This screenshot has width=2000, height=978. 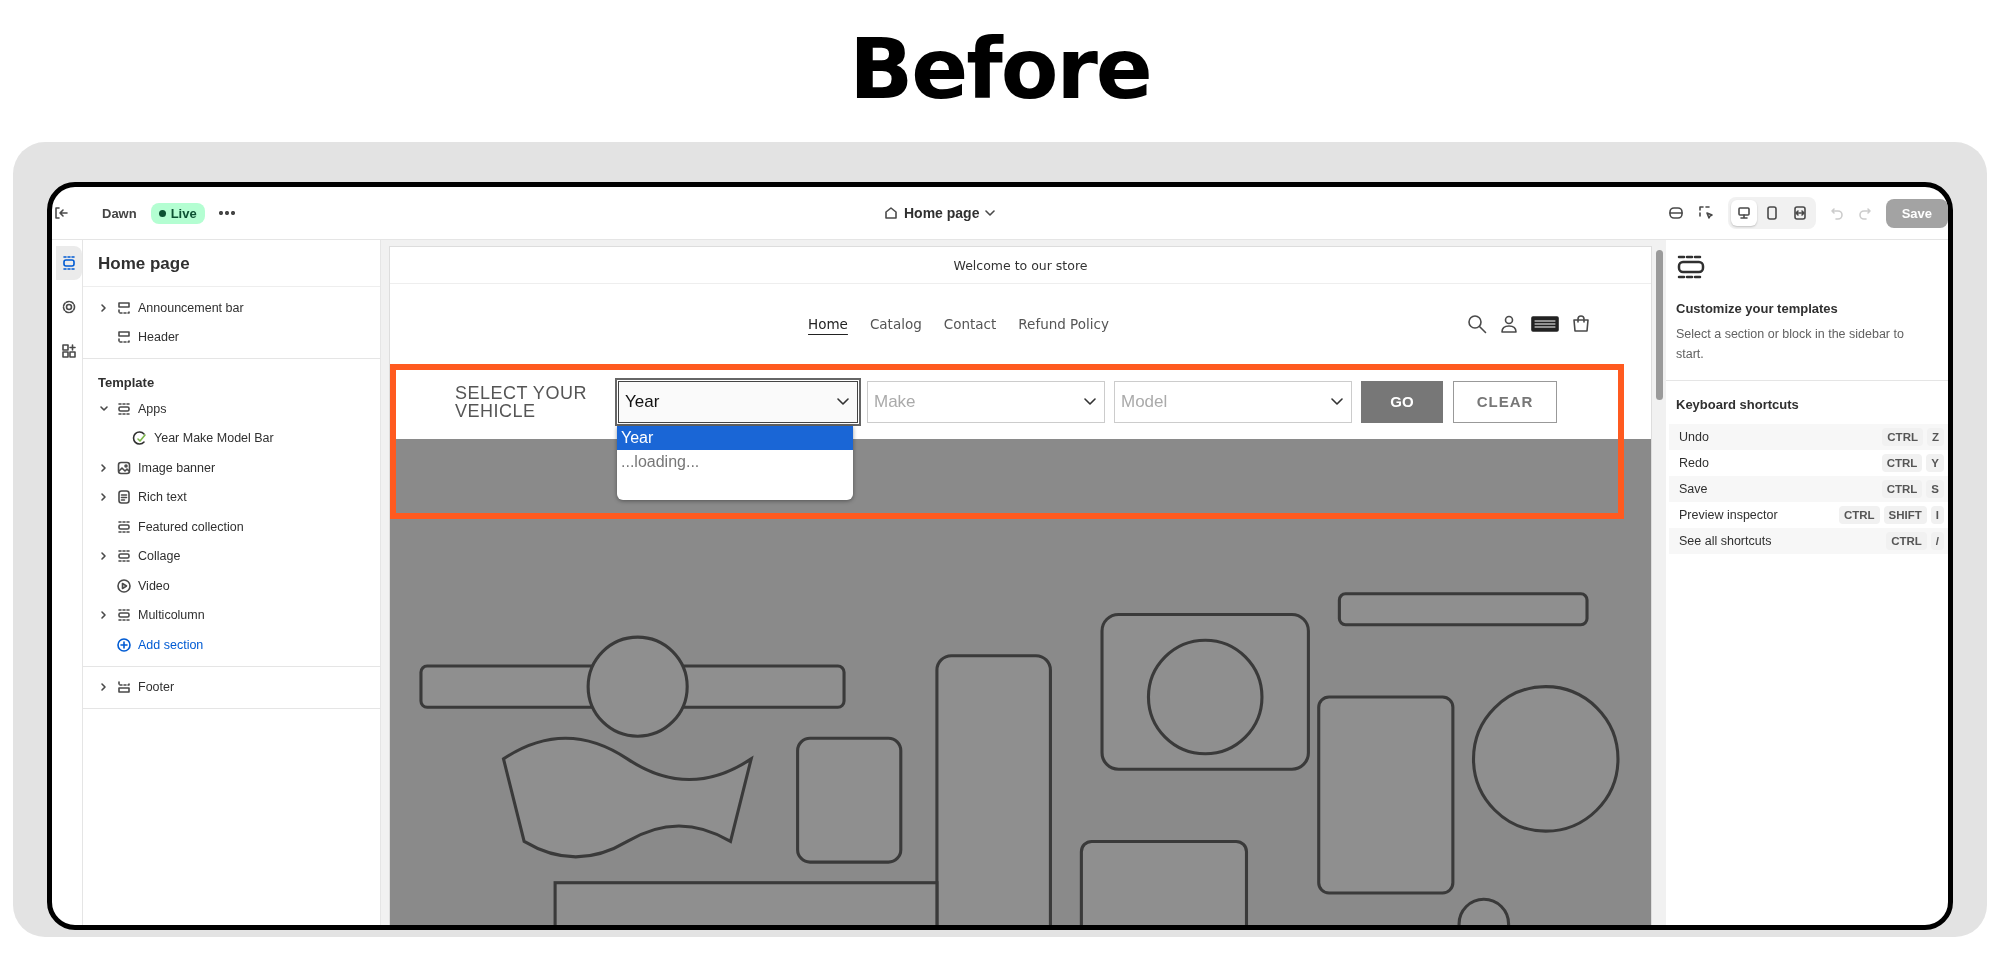 What do you see at coordinates (119, 213) in the screenshot?
I see `theme-name: Dawn` at bounding box center [119, 213].